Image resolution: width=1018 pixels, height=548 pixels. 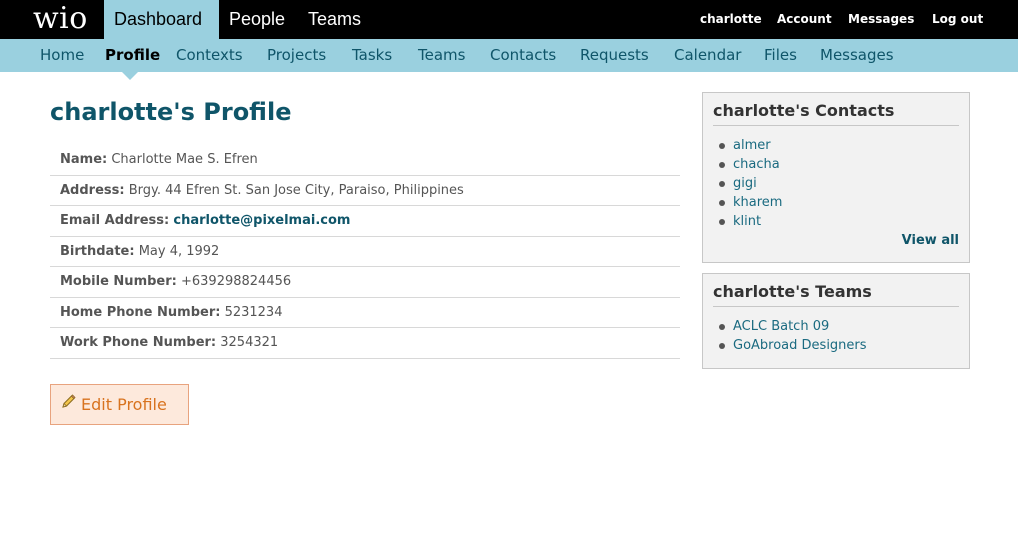 What do you see at coordinates (707, 55) in the screenshot?
I see `subnav-calendar: Calendar` at bounding box center [707, 55].